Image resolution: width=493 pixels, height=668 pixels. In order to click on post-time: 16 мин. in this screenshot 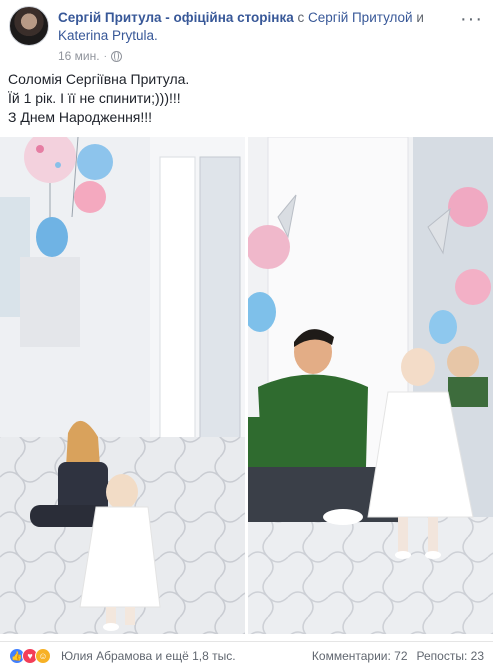, I will do `click(79, 56)`.